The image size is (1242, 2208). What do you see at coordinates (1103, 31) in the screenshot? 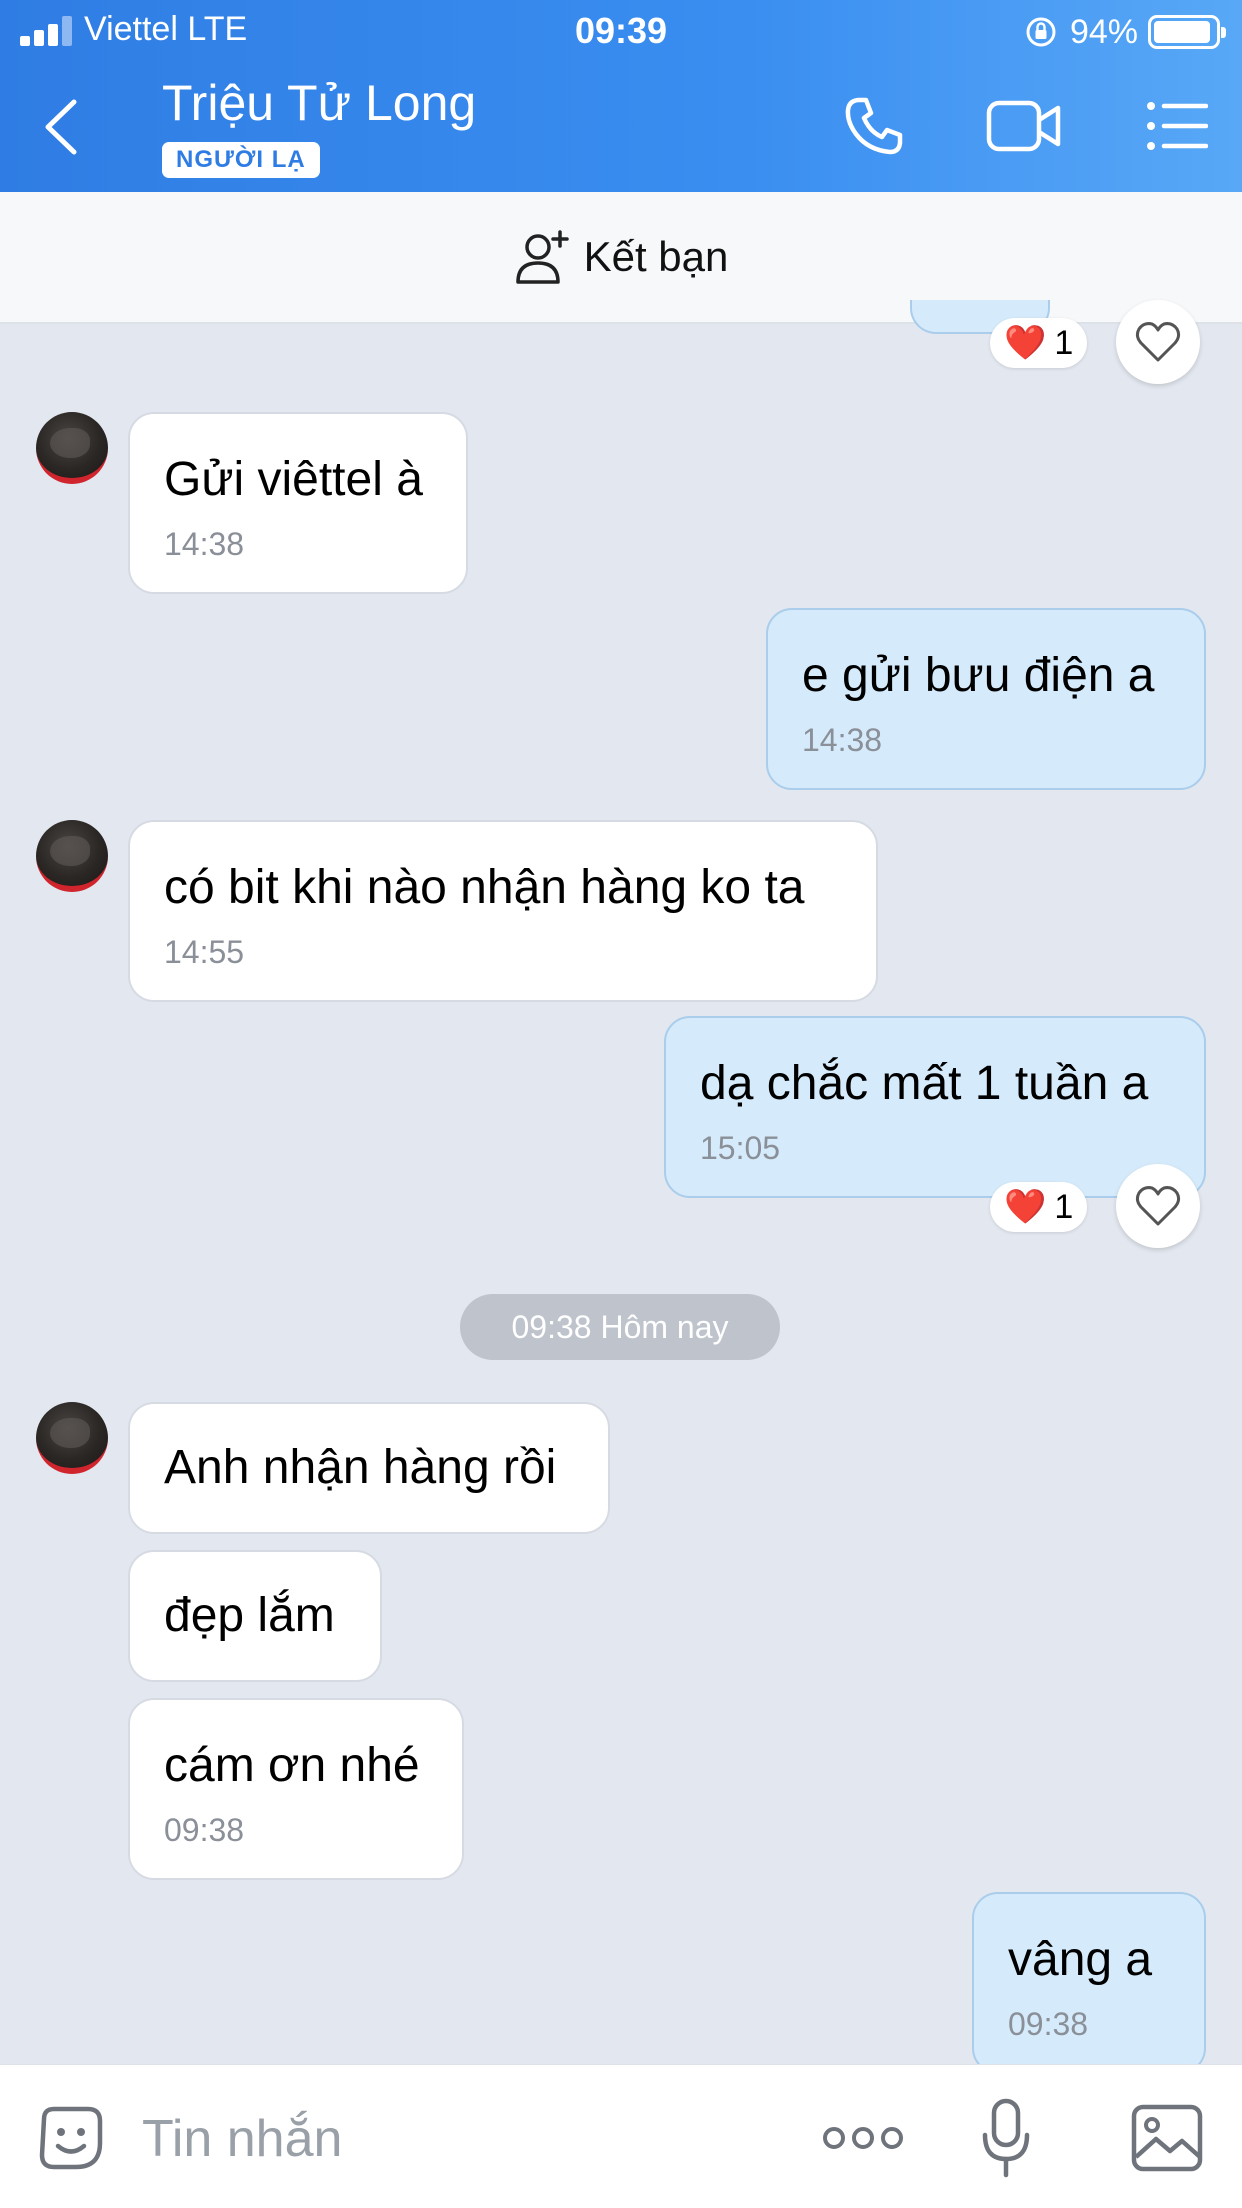
I see `battery-percent: 94%` at bounding box center [1103, 31].